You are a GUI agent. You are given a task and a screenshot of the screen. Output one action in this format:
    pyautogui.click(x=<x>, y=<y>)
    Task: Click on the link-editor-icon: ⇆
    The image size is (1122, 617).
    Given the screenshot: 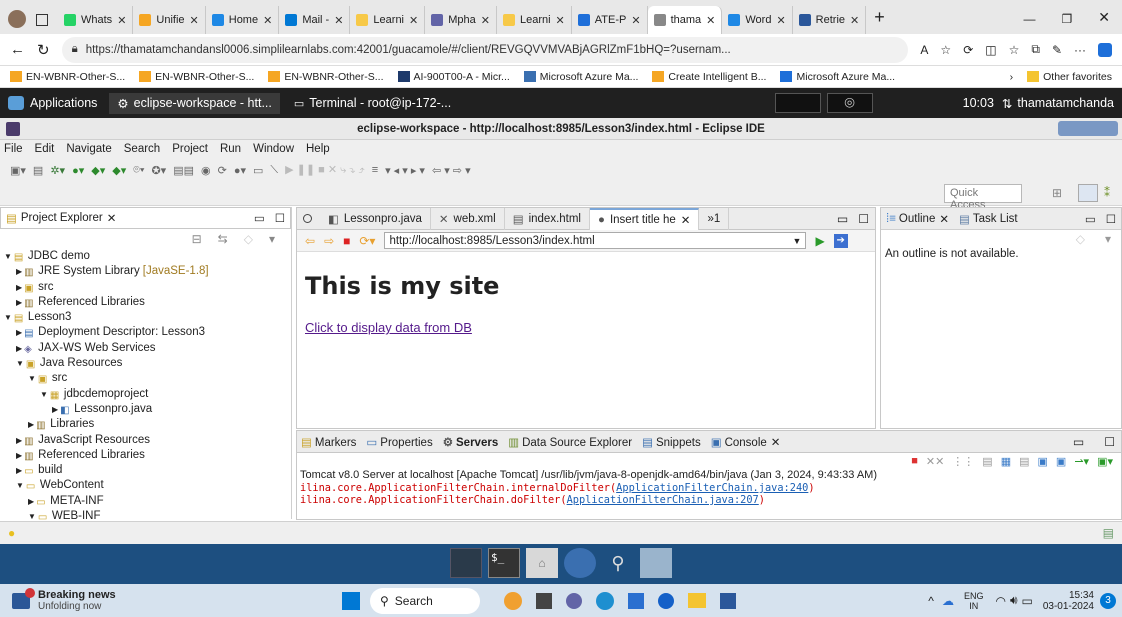 What is the action you would take?
    pyautogui.click(x=223, y=239)
    